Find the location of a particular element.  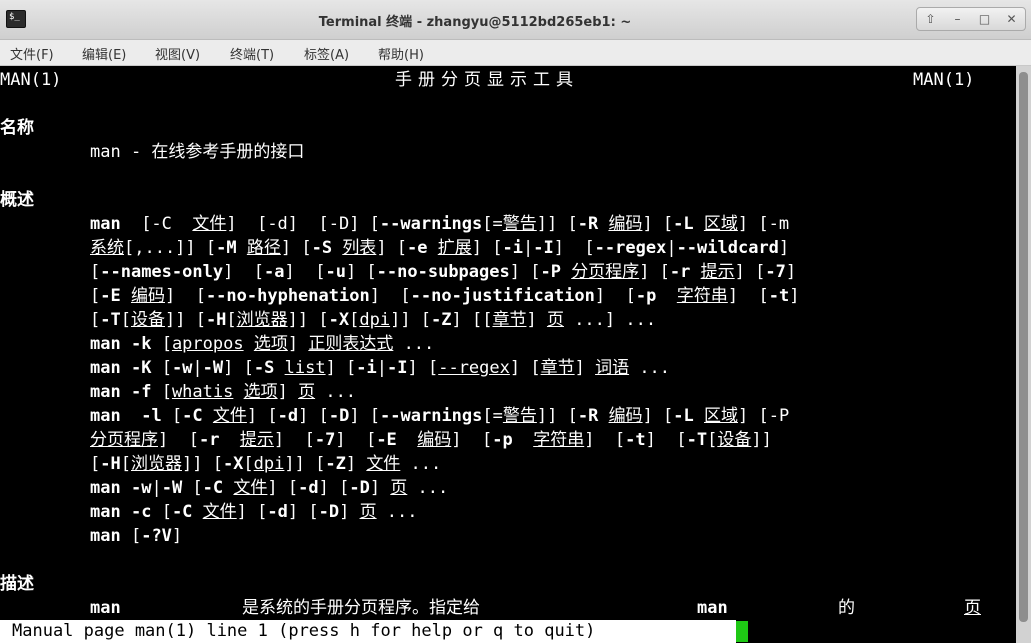

option-argument: dpi is located at coordinates (375, 320).